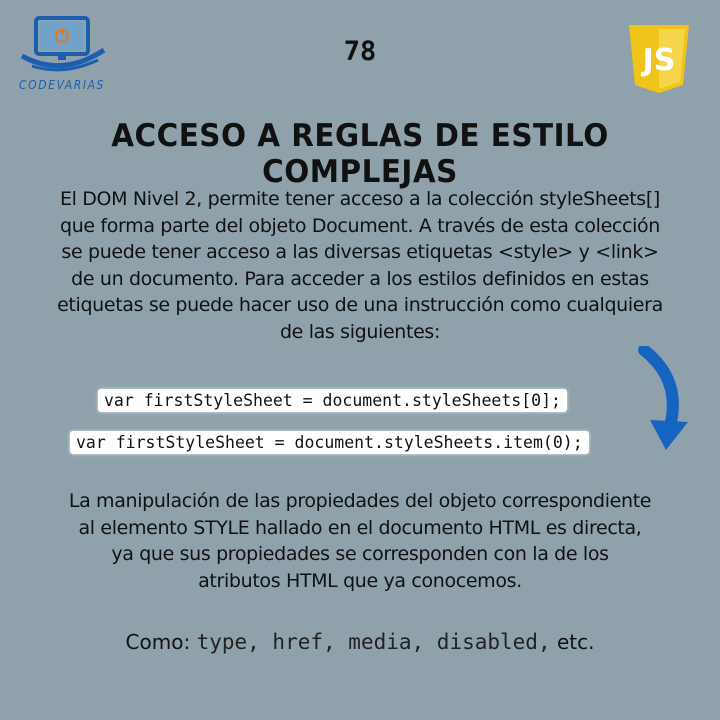 The height and width of the screenshot is (720, 720). I want to click on example-properties: Como: type, href, media, disabled, etc., so click(360, 642).